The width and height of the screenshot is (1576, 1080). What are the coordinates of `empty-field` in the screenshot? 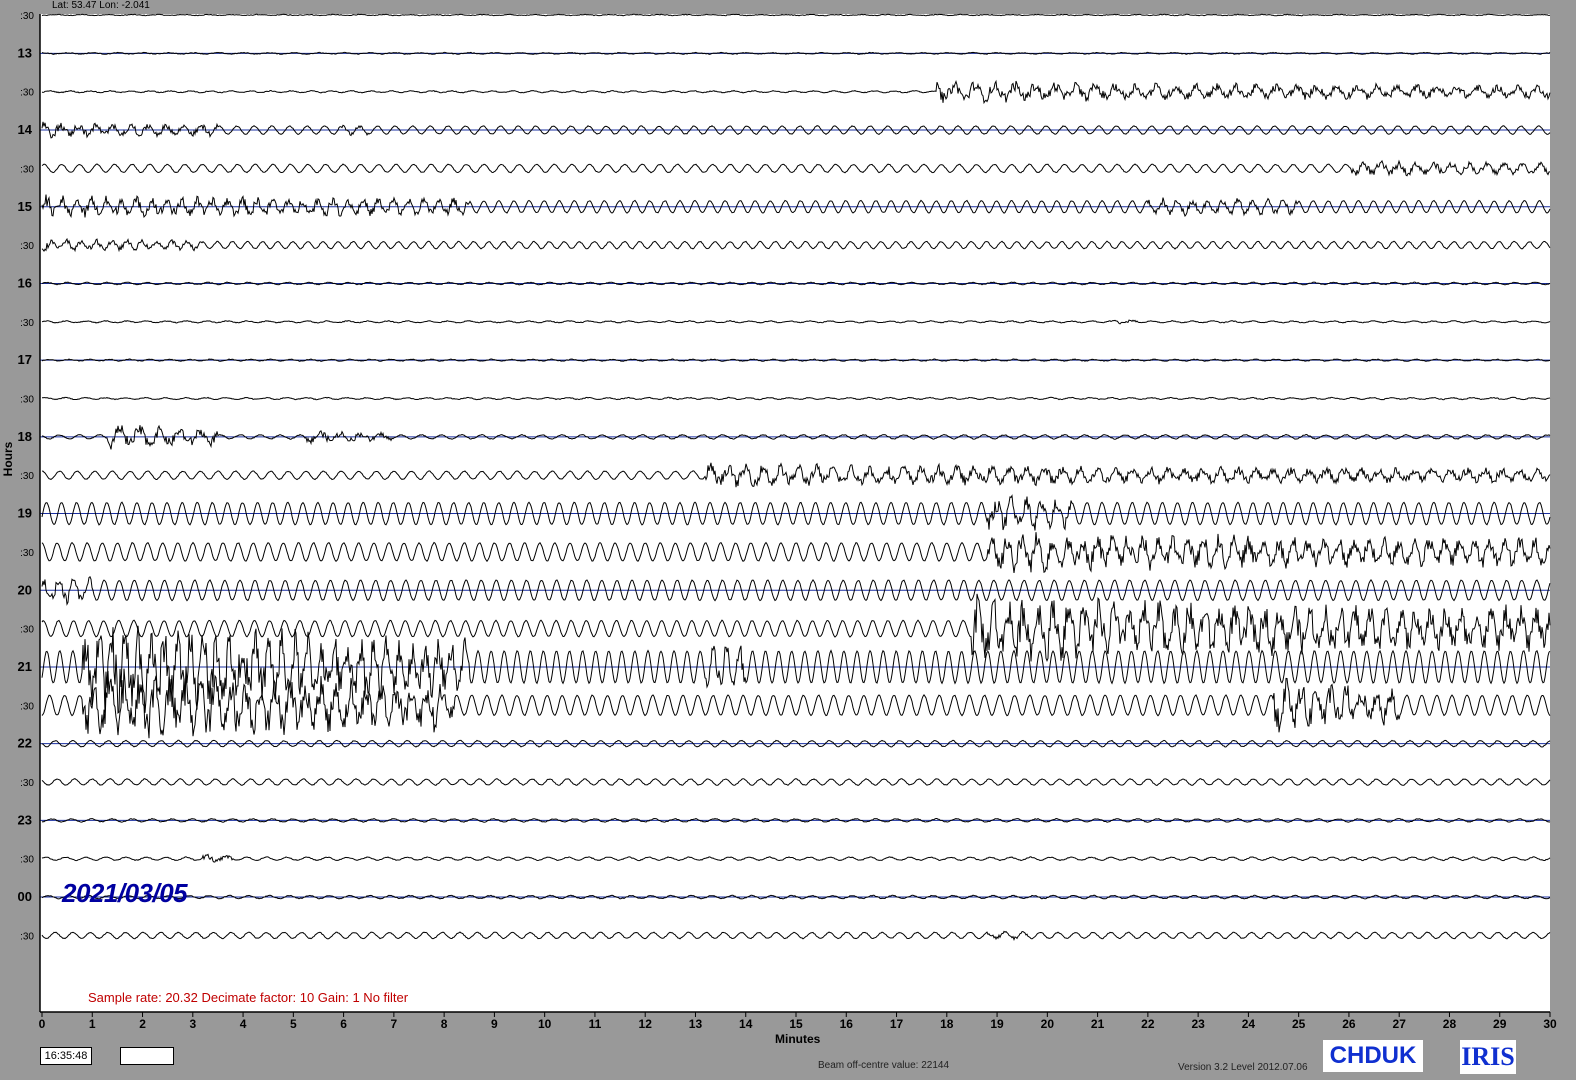 It's located at (147, 1056).